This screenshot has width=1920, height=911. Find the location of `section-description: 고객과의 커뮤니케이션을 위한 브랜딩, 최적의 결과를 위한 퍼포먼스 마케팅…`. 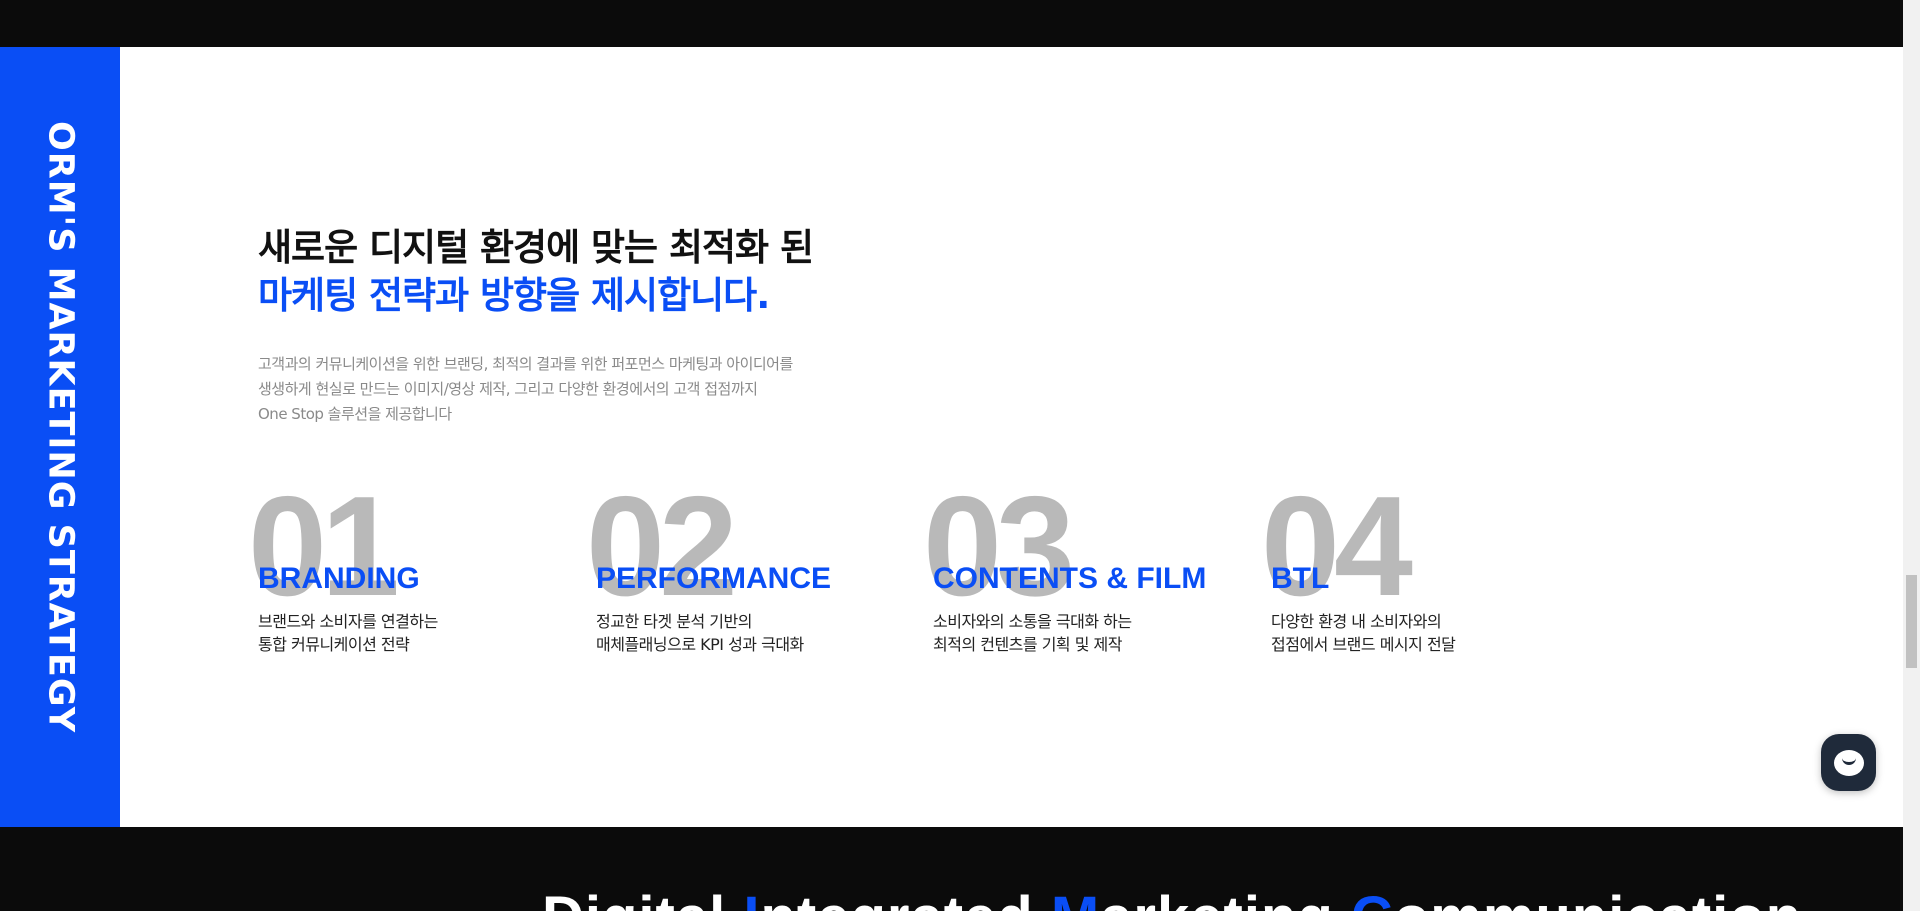

section-description: 고객과의 커뮤니케이션을 위한 브랜딩, 최적의 결과를 위한 퍼포먼스 마케팅… is located at coordinates (525, 389).